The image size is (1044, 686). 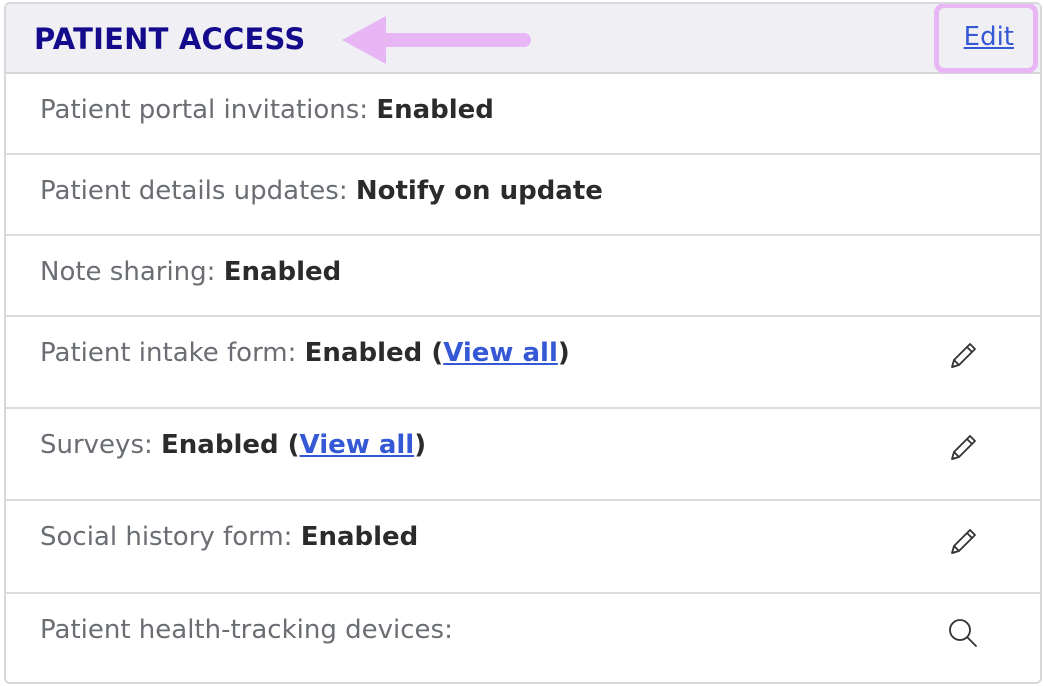 What do you see at coordinates (523, 114) in the screenshot?
I see `row-patient-portal-invitations: Patient portal invitations: Enabled` at bounding box center [523, 114].